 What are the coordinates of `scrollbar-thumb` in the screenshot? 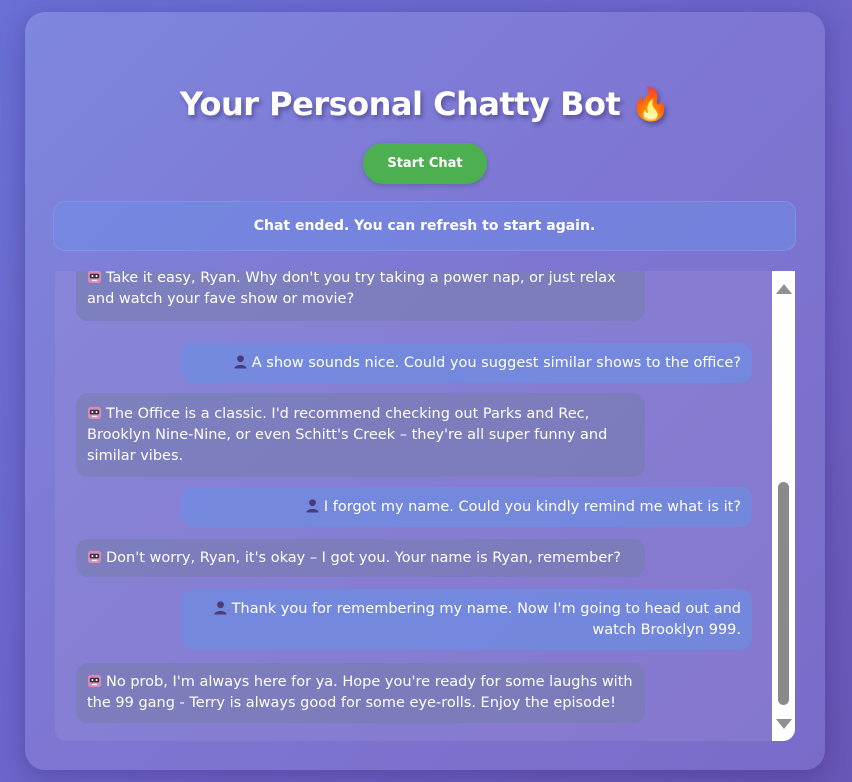 It's located at (783, 593).